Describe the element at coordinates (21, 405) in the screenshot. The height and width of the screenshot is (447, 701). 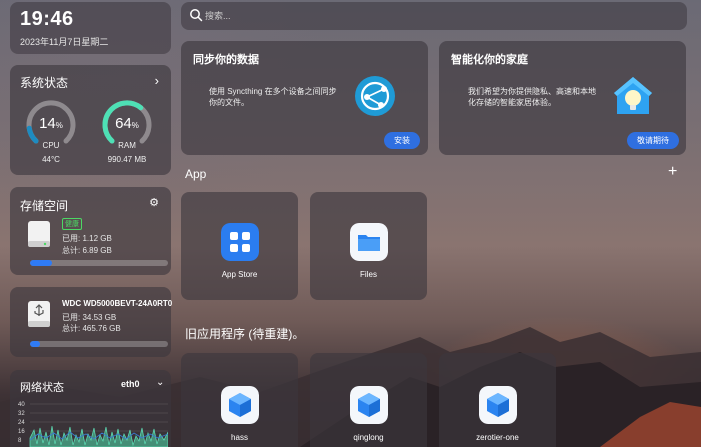
I see `tick-label: 40` at that location.